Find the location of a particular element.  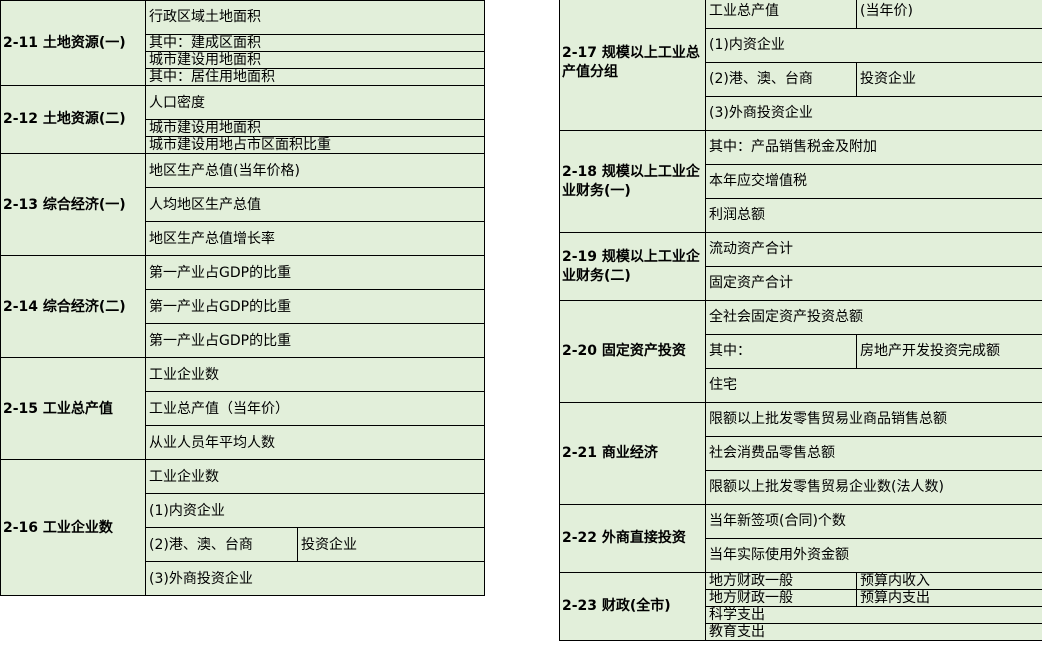

table-row: 2-23 财政(全市) 地方财政一般 预算内收入 is located at coordinates (800, 606).